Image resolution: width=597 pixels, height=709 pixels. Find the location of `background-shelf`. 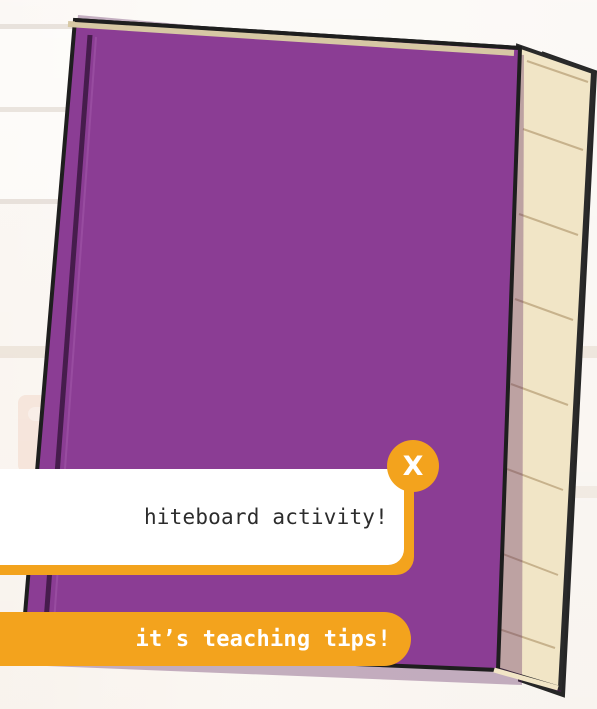

background-shelf is located at coordinates (298, 352).